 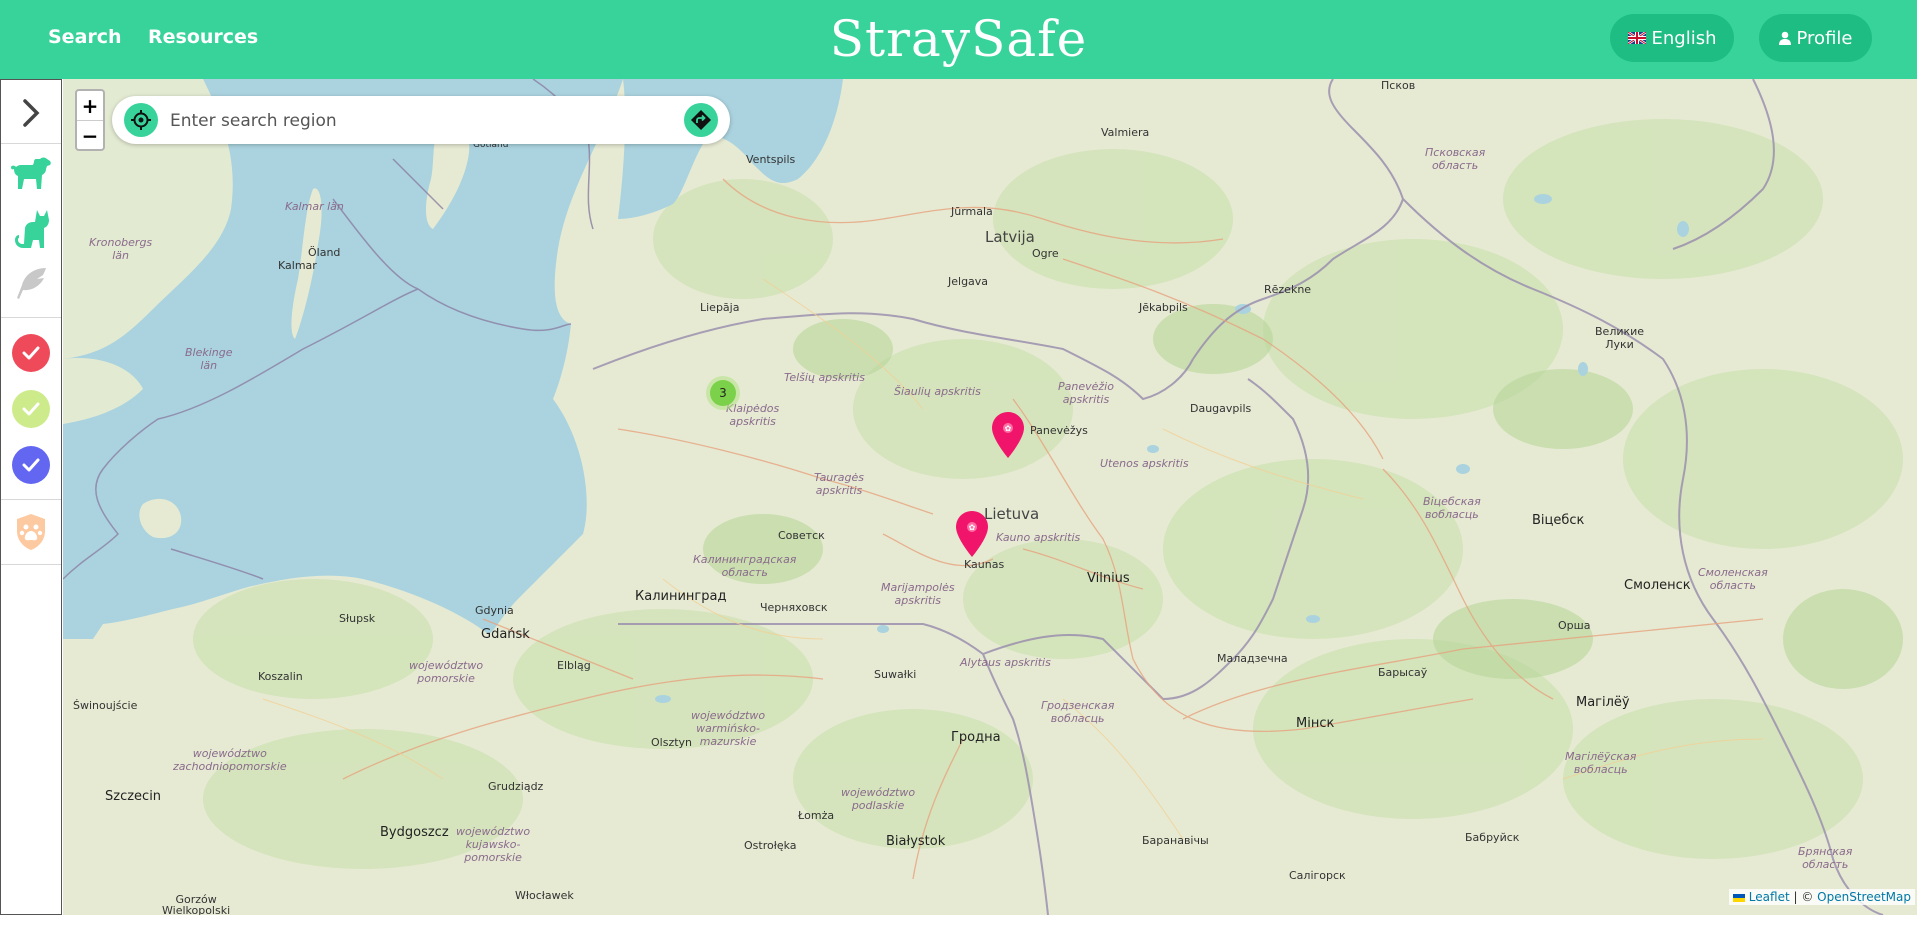 What do you see at coordinates (1603, 702) in the screenshot?
I see `map-label: Магілёў` at bounding box center [1603, 702].